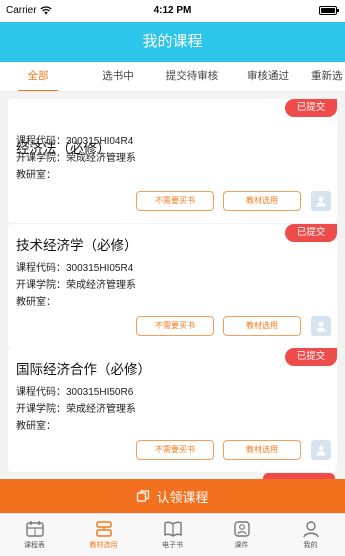  I want to click on tabbar-item-courseware: 课件, so click(241, 535).